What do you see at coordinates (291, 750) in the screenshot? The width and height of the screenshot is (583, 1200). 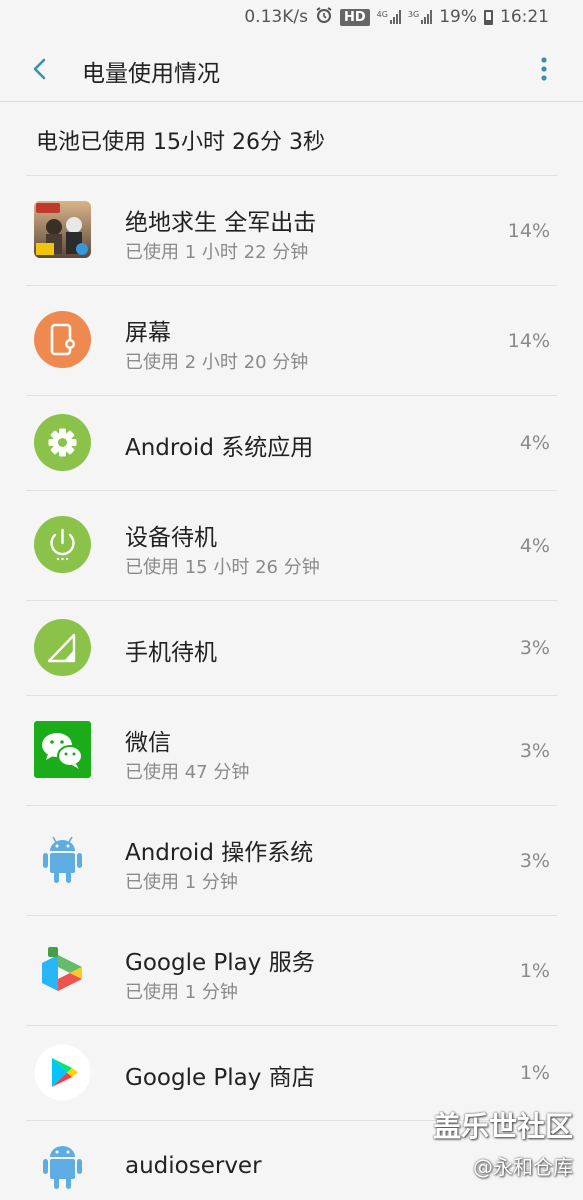 I see `list-item: 微信 已使用 47 分钟 3%` at bounding box center [291, 750].